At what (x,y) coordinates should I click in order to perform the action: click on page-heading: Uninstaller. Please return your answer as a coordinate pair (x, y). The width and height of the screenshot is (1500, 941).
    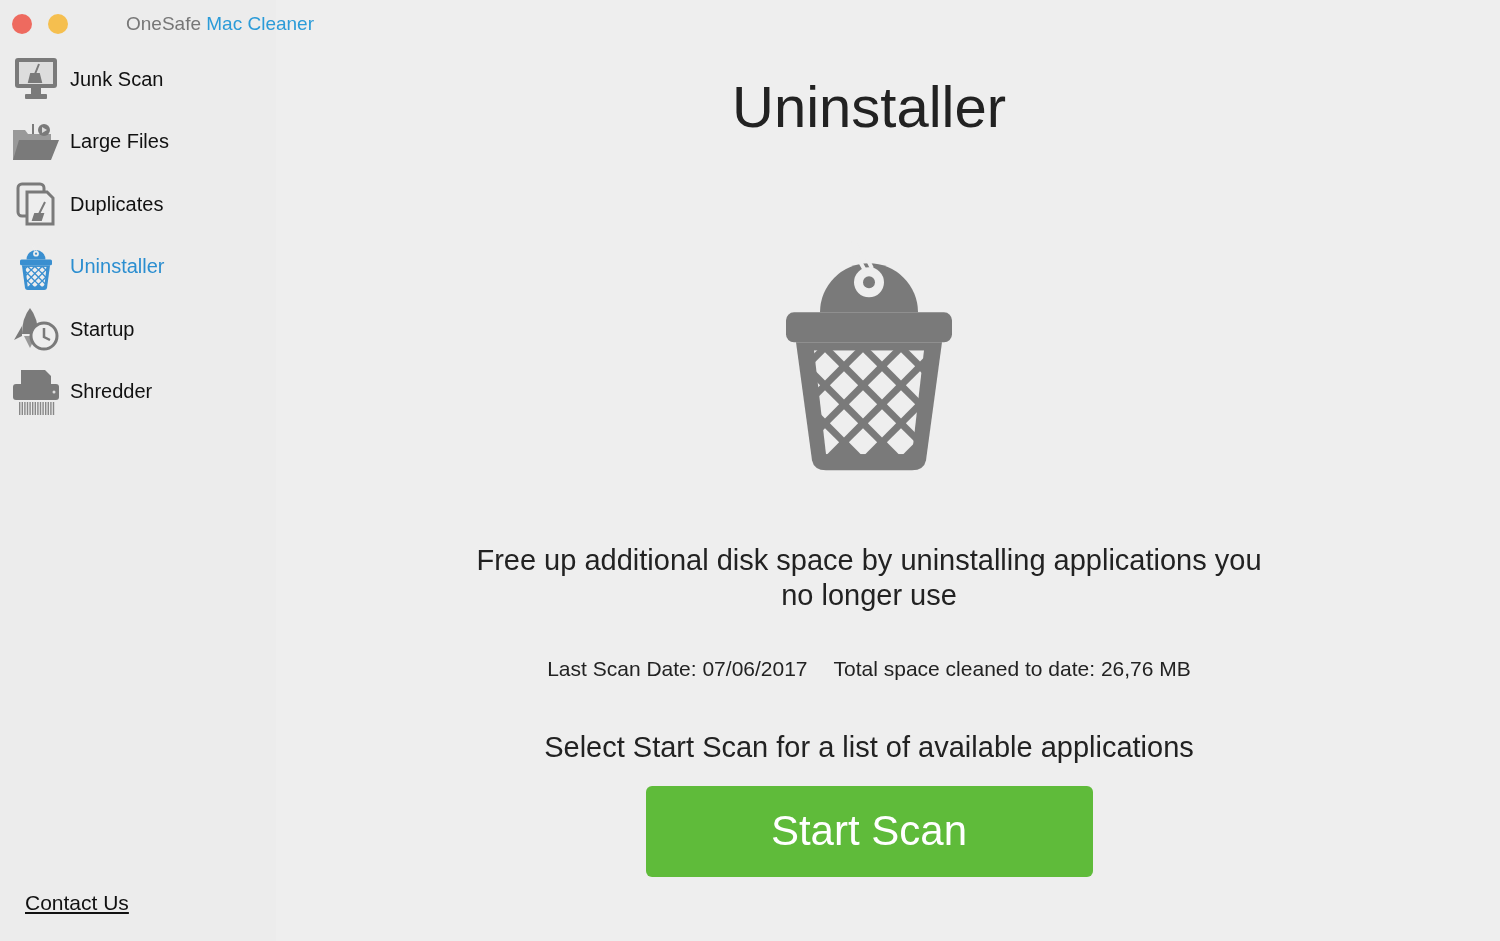
    Looking at the image, I should click on (869, 107).